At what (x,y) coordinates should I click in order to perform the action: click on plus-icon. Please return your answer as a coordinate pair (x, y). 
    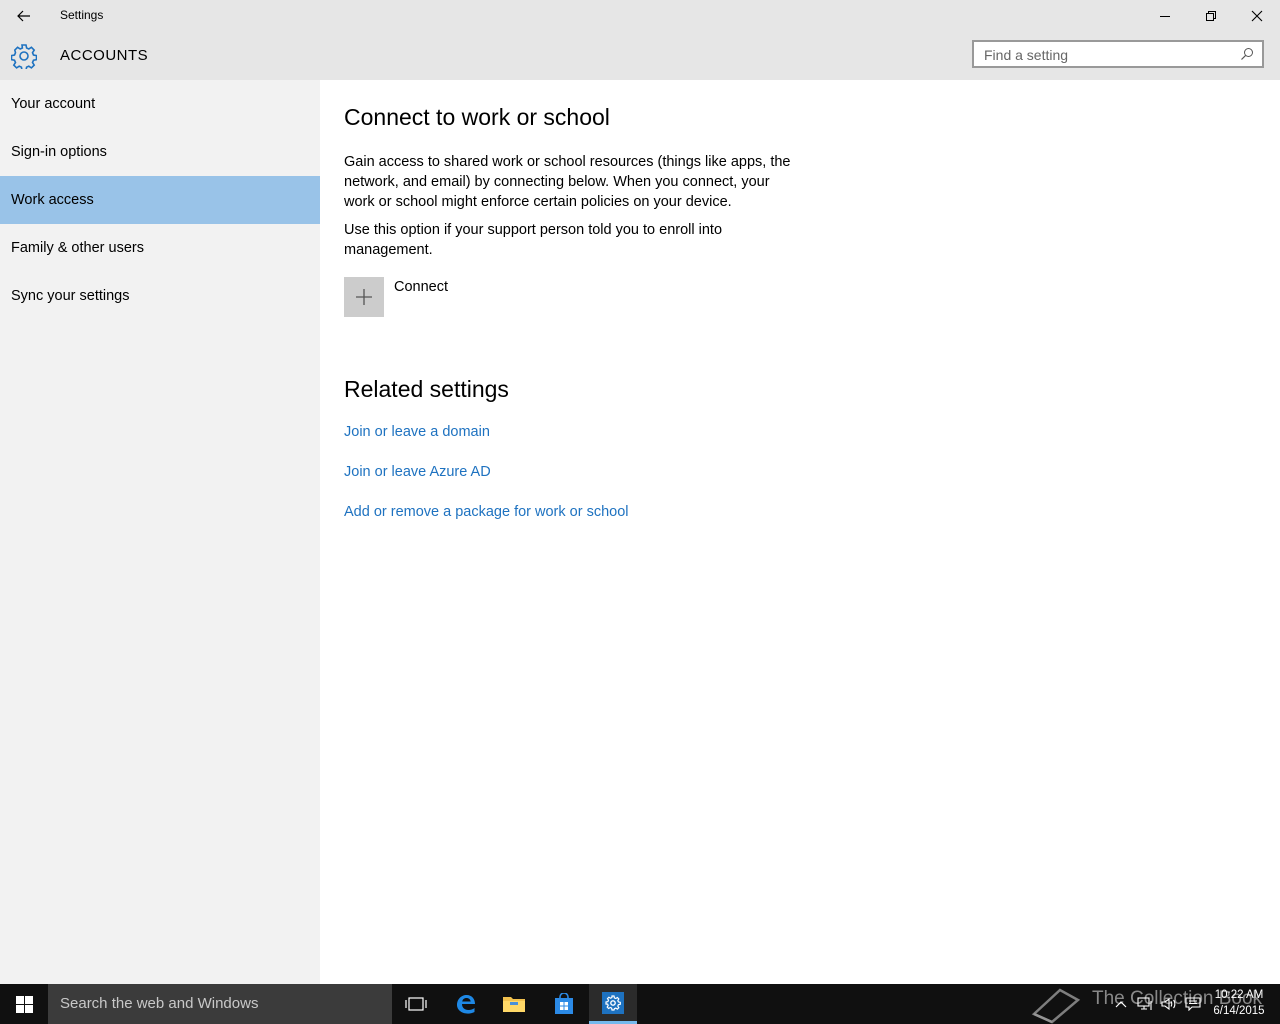
    Looking at the image, I should click on (364, 297).